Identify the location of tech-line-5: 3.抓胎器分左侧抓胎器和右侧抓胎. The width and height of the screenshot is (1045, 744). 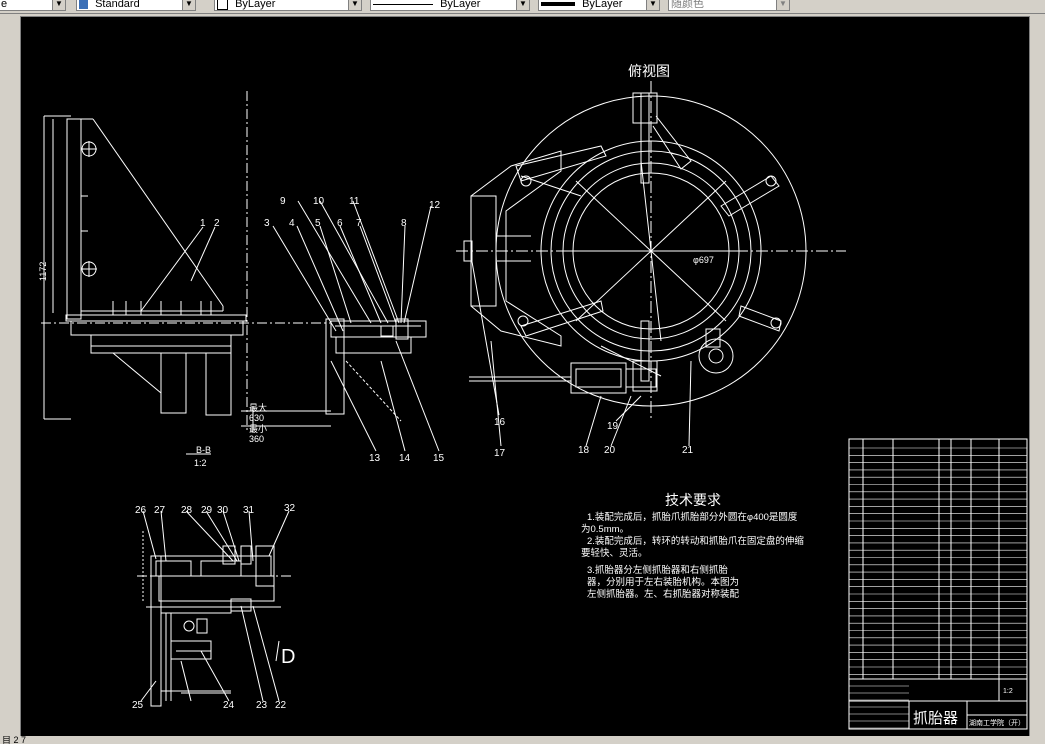
(657, 570).